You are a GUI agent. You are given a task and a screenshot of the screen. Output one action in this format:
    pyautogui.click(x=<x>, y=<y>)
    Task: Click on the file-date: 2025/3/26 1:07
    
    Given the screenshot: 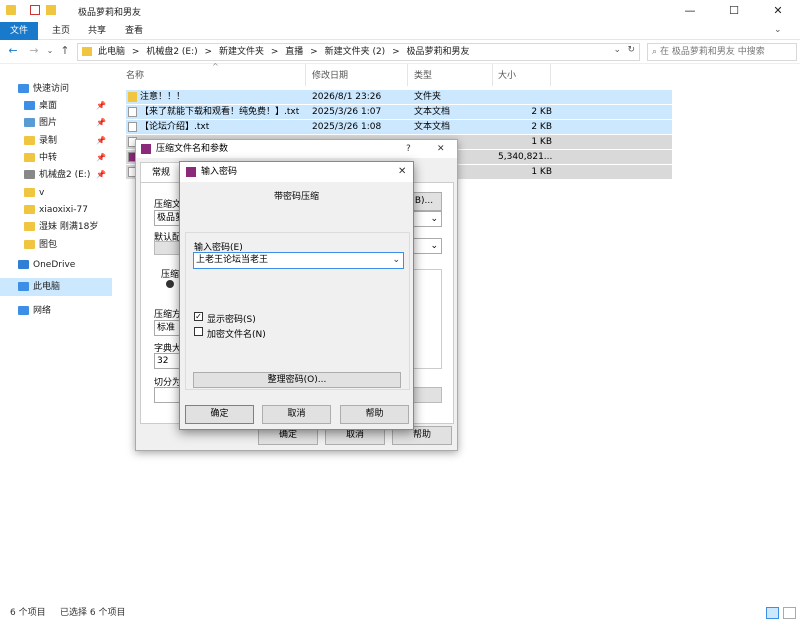 What is the action you would take?
    pyautogui.click(x=347, y=112)
    